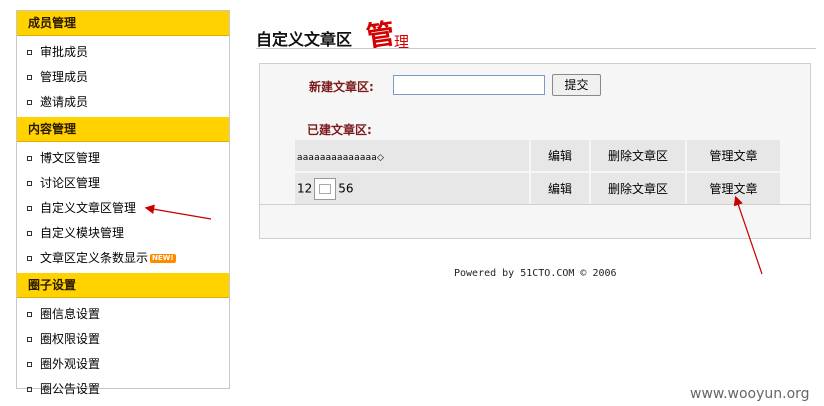 This screenshot has height=406, width=824. What do you see at coordinates (453, 235) in the screenshot?
I see `annotation-arrows` at bounding box center [453, 235].